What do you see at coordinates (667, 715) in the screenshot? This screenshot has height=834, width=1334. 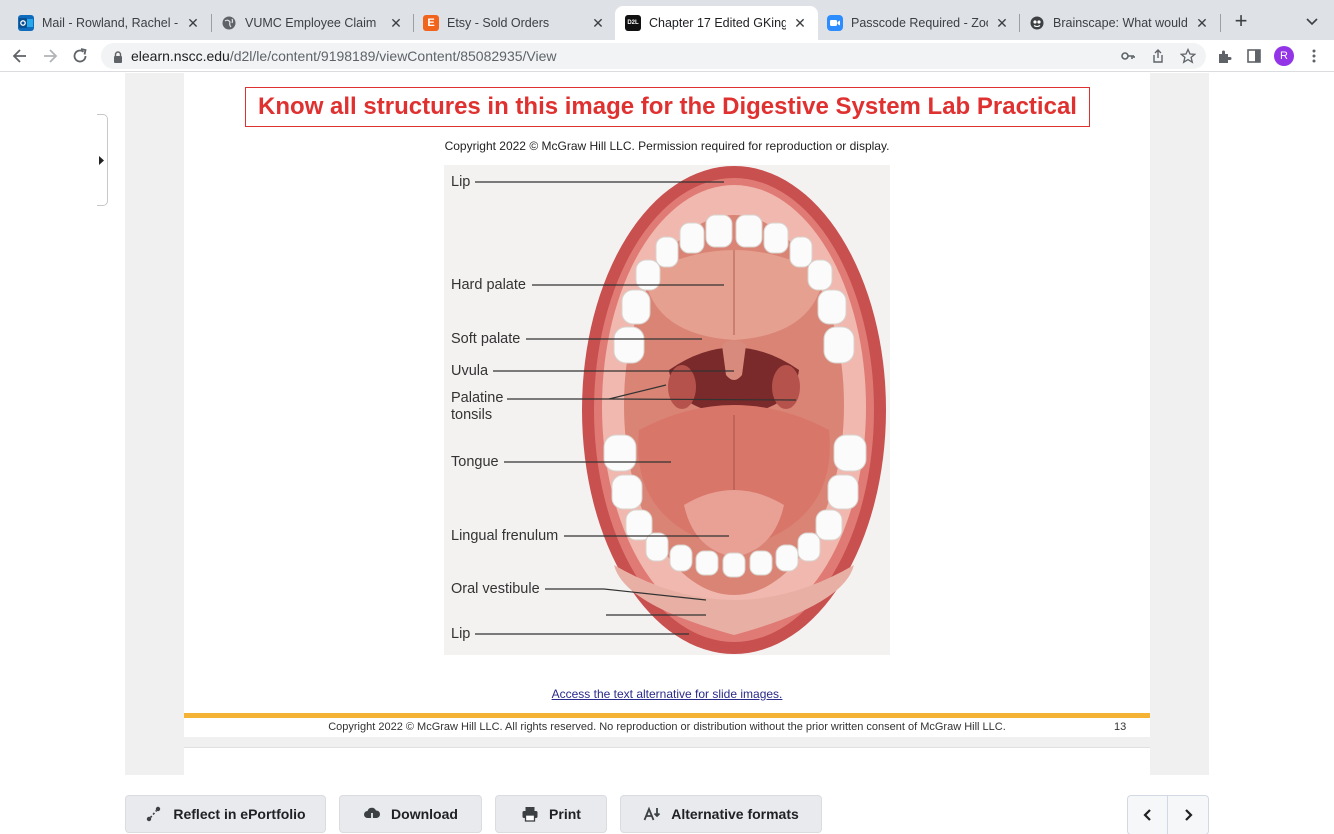 I see `slide-footer-bar` at bounding box center [667, 715].